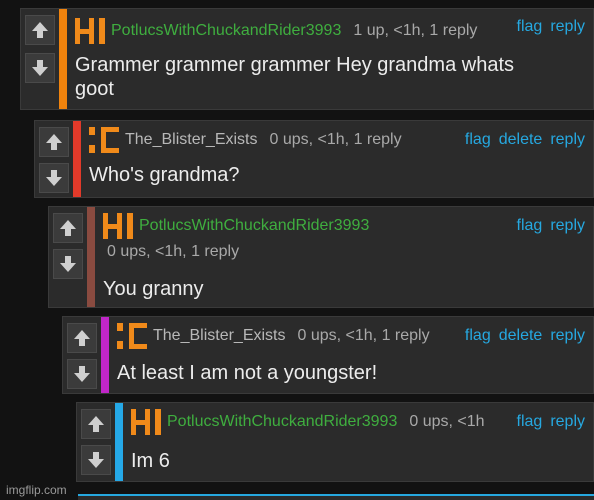 The width and height of the screenshot is (594, 500). I want to click on comment-meta: PotlucsWithChuckandRider3993 0 ups, <1h, so click(308, 422).